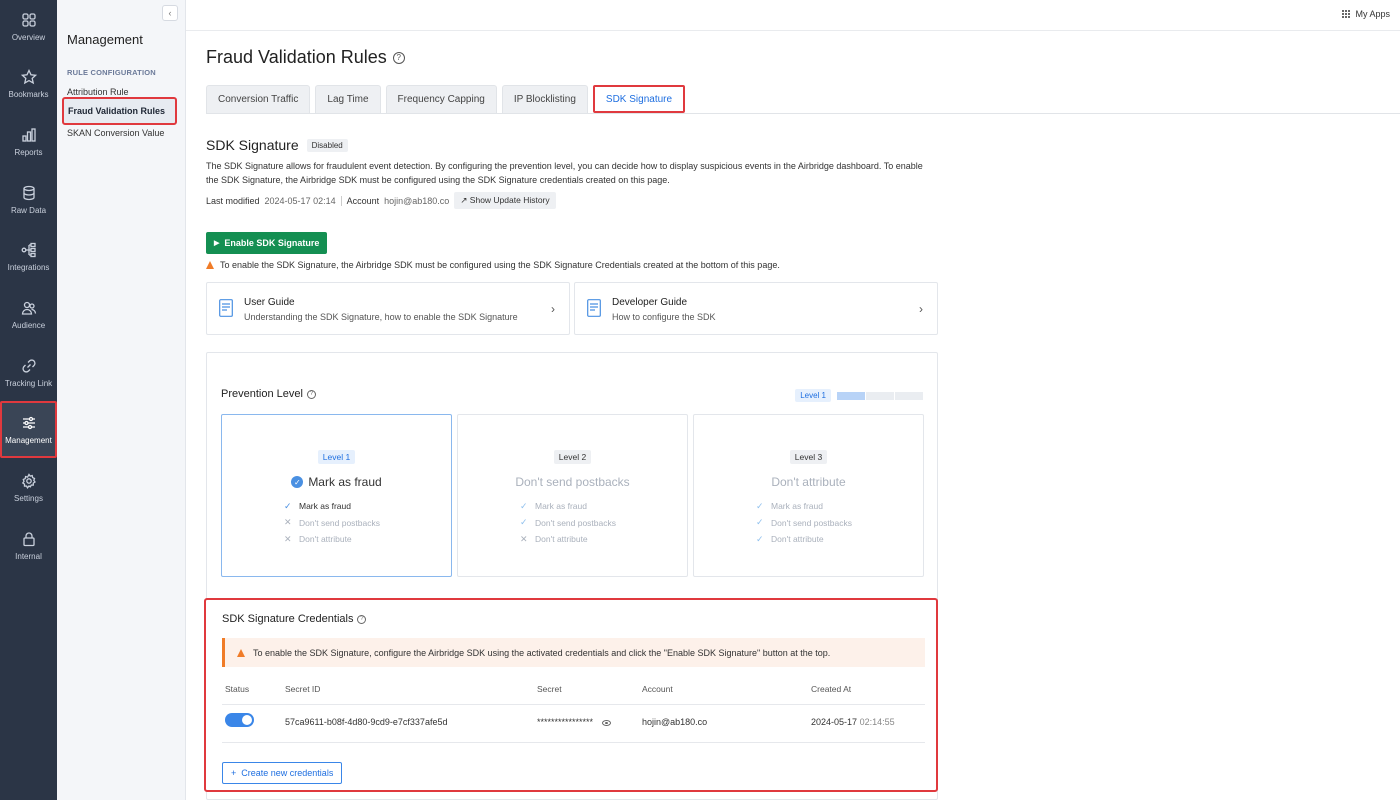 The width and height of the screenshot is (1400, 800). What do you see at coordinates (287, 773) in the screenshot?
I see `create-credentials-label: Create new credentials` at bounding box center [287, 773].